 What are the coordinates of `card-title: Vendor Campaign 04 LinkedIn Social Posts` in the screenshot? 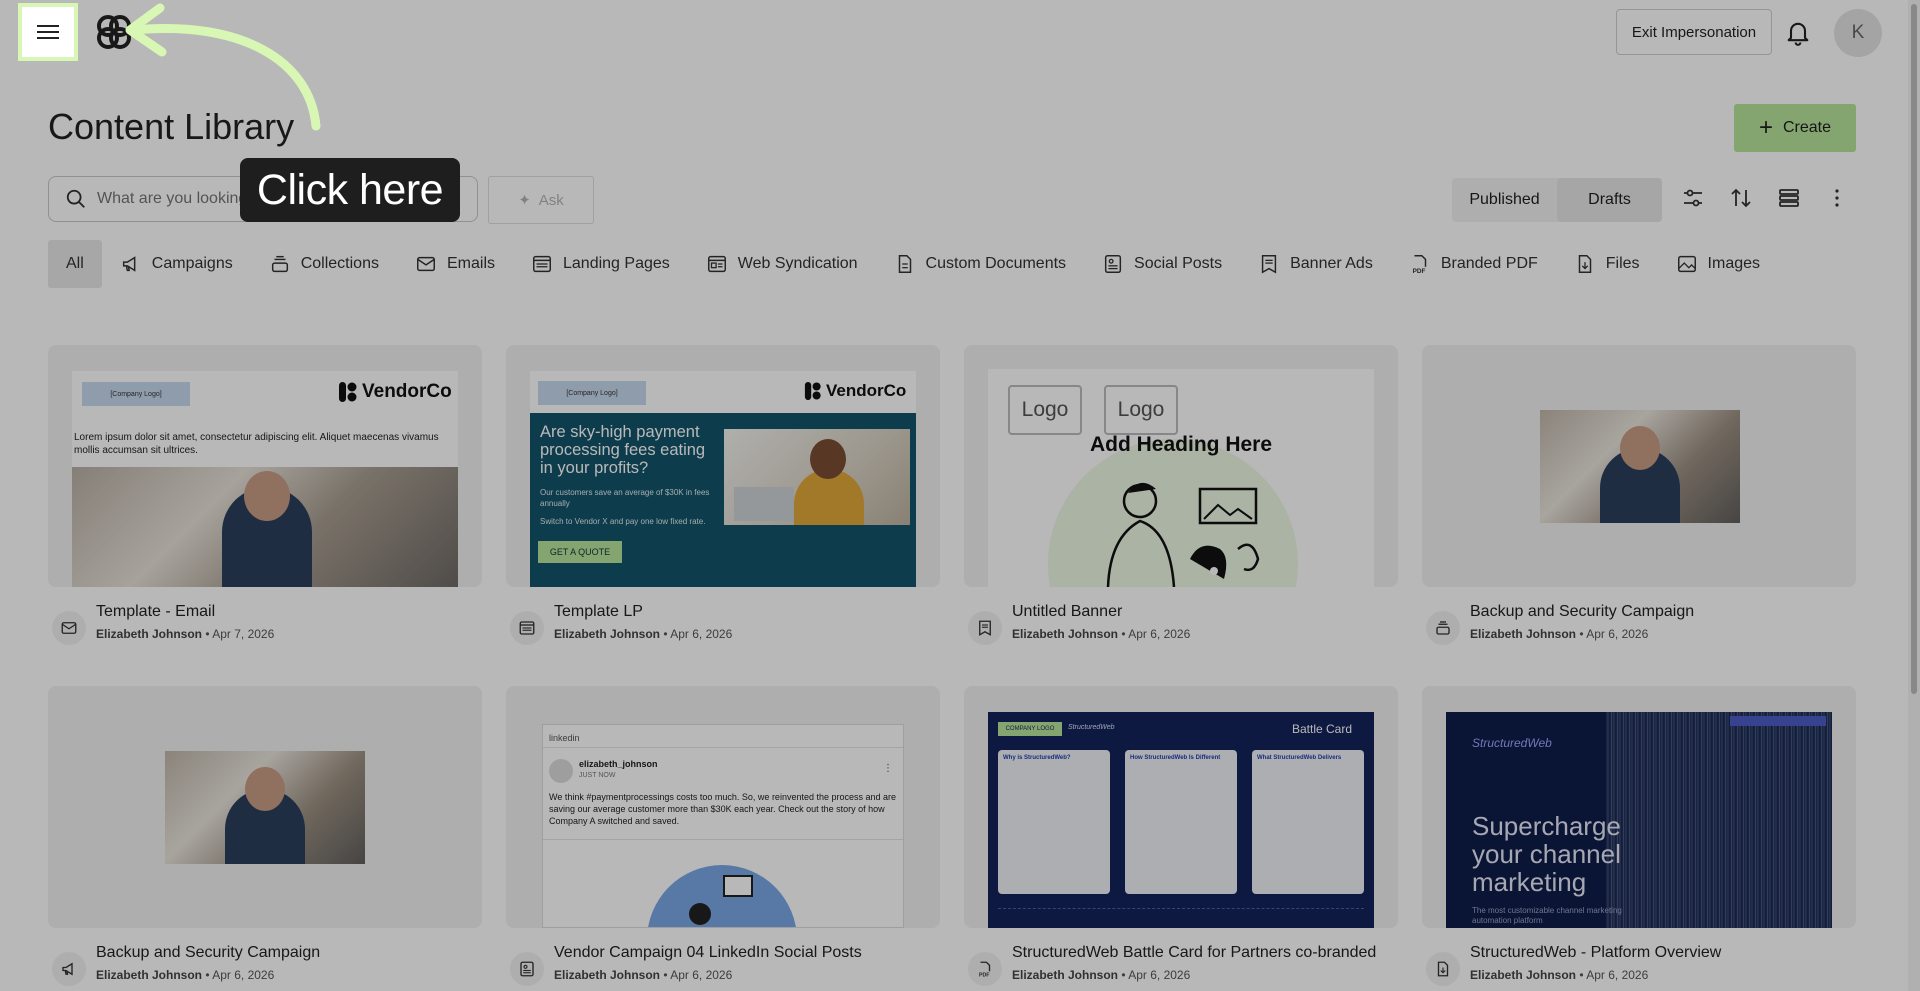 It's located at (708, 953).